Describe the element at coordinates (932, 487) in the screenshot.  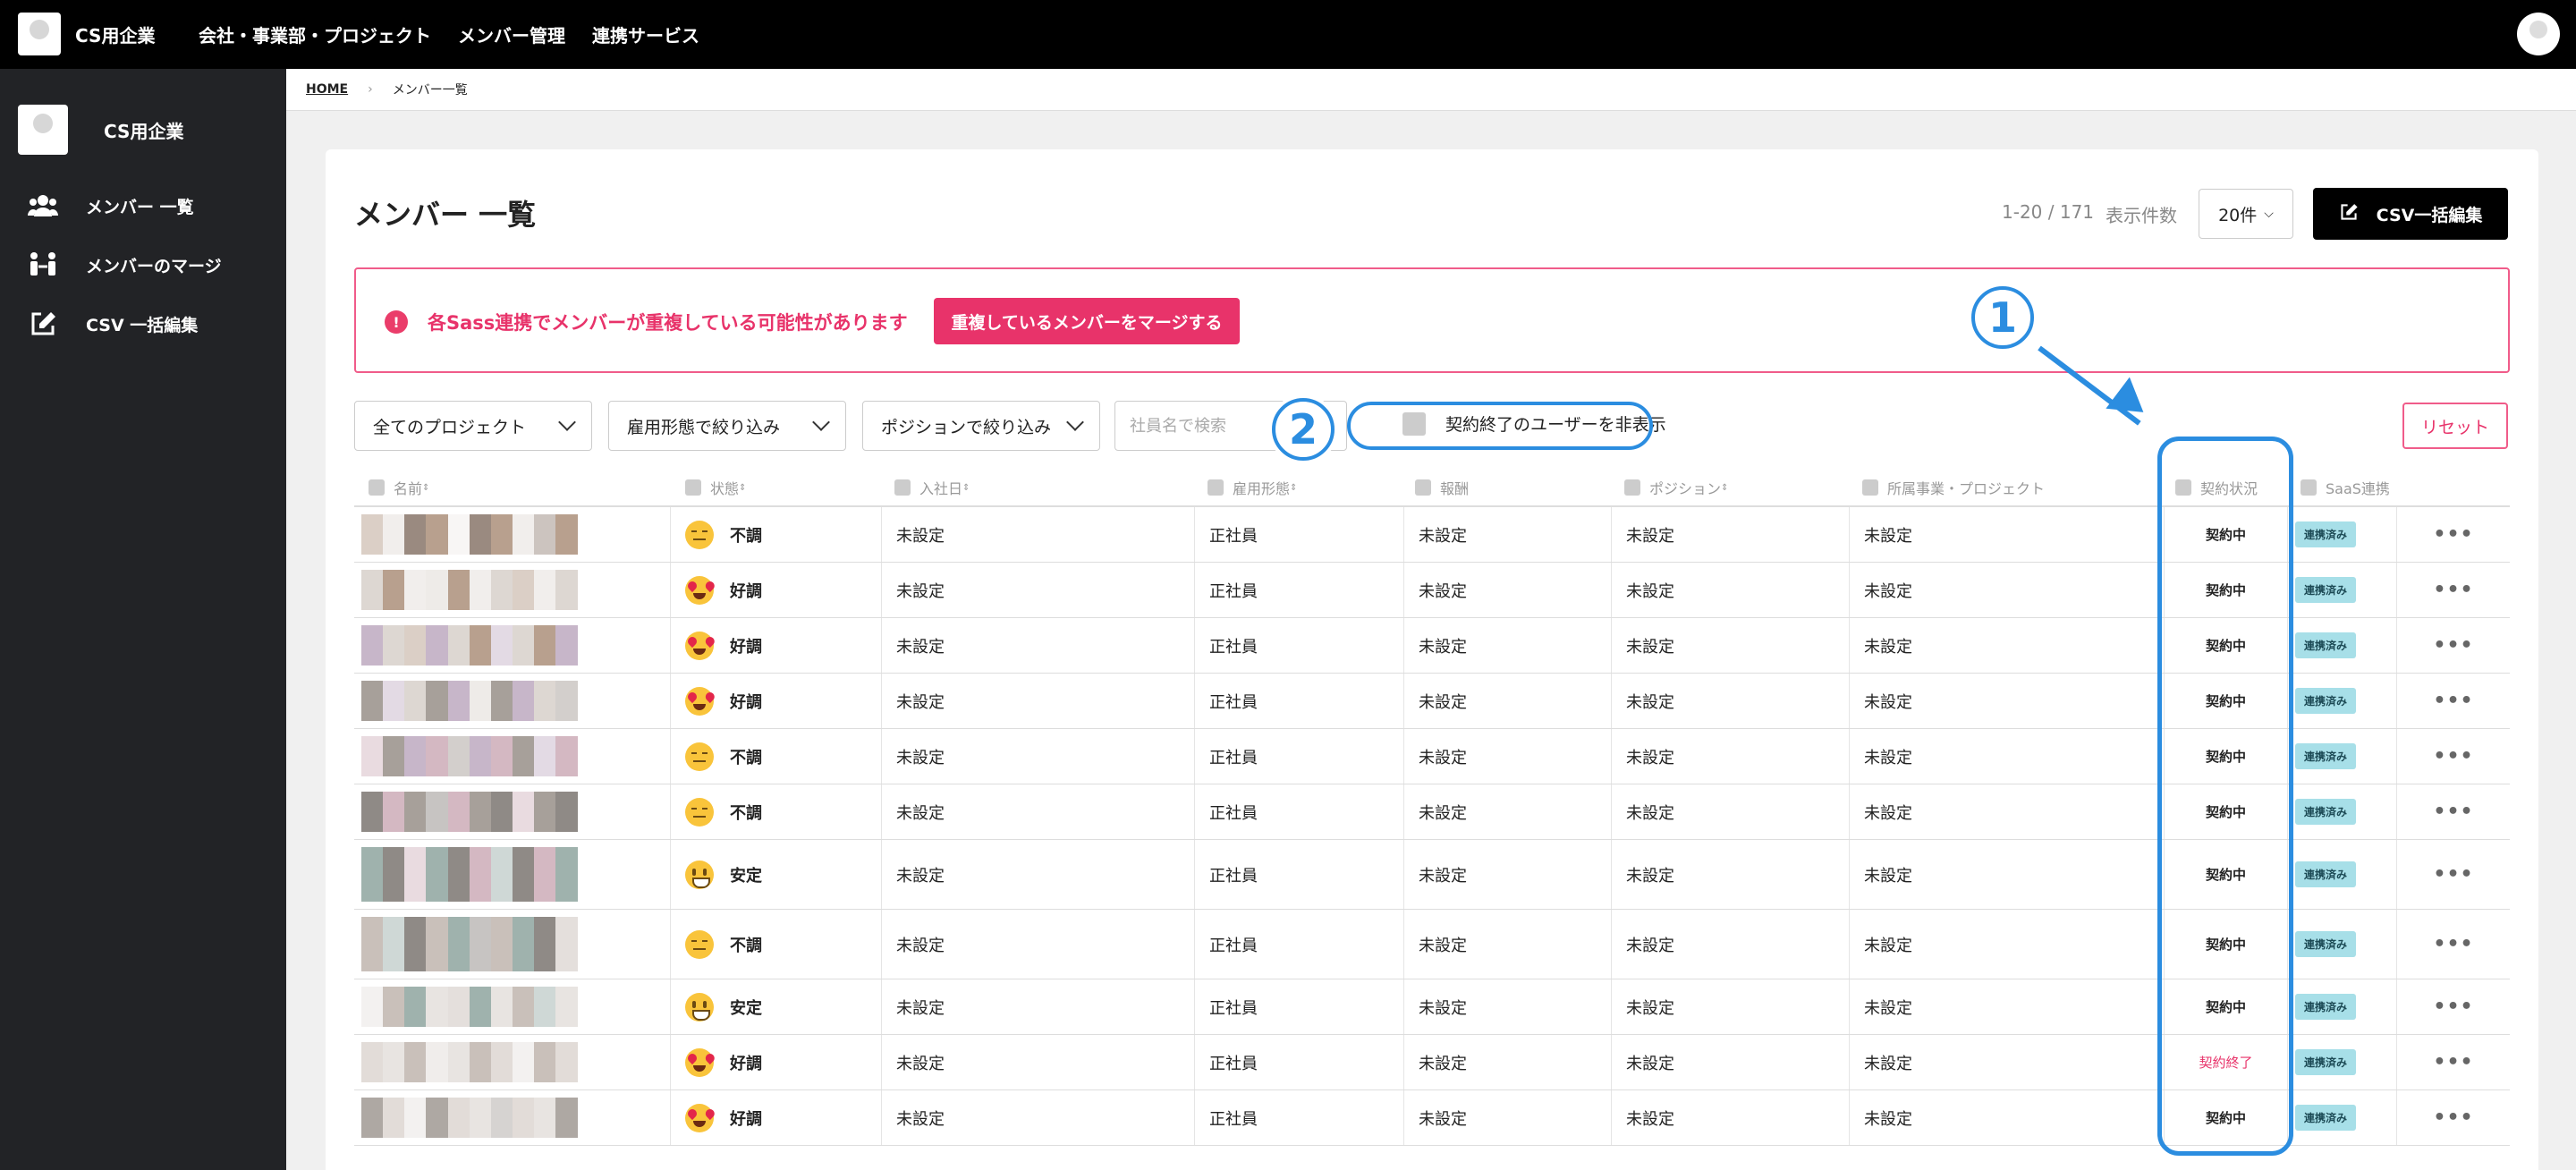
I see `col-join-date: 入社日 ⇕` at that location.